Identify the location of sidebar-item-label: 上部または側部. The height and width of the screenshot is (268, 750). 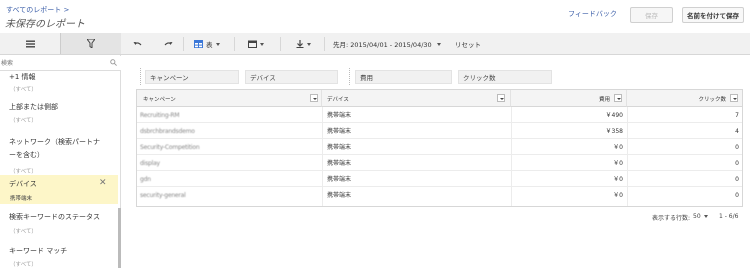
(33, 107).